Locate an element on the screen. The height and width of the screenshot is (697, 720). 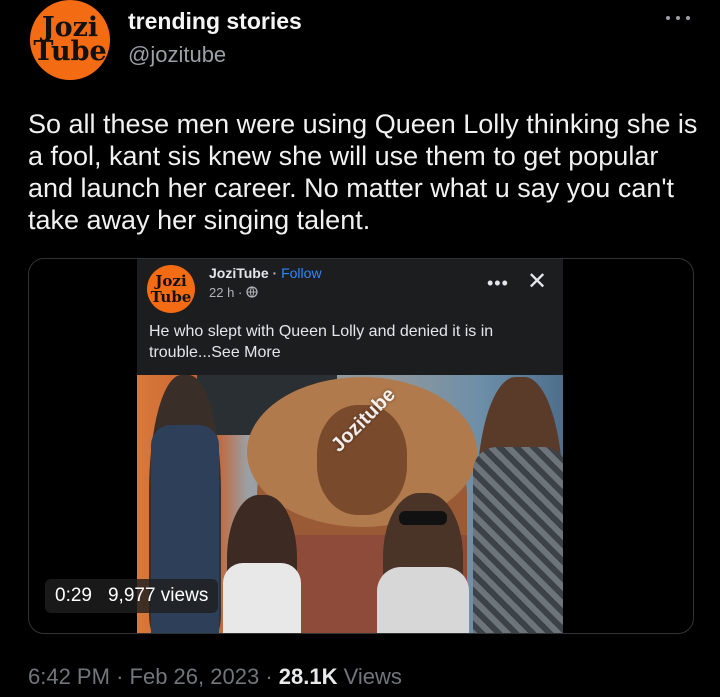
embedded-avatar: Jozi Tube is located at coordinates (171, 289).